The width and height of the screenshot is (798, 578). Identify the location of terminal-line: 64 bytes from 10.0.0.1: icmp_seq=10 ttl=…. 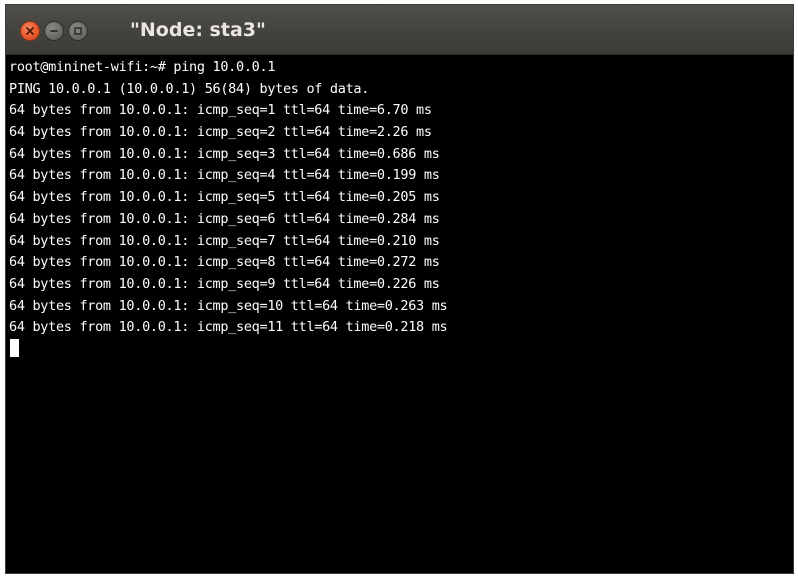
(228, 305).